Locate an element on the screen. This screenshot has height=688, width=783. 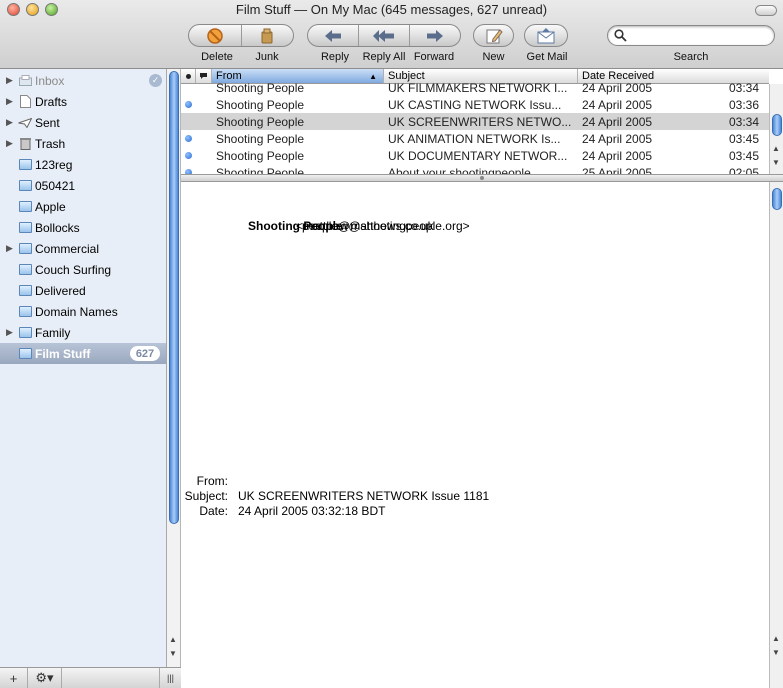
mailbox-apple: Apple is located at coordinates (83, 206).